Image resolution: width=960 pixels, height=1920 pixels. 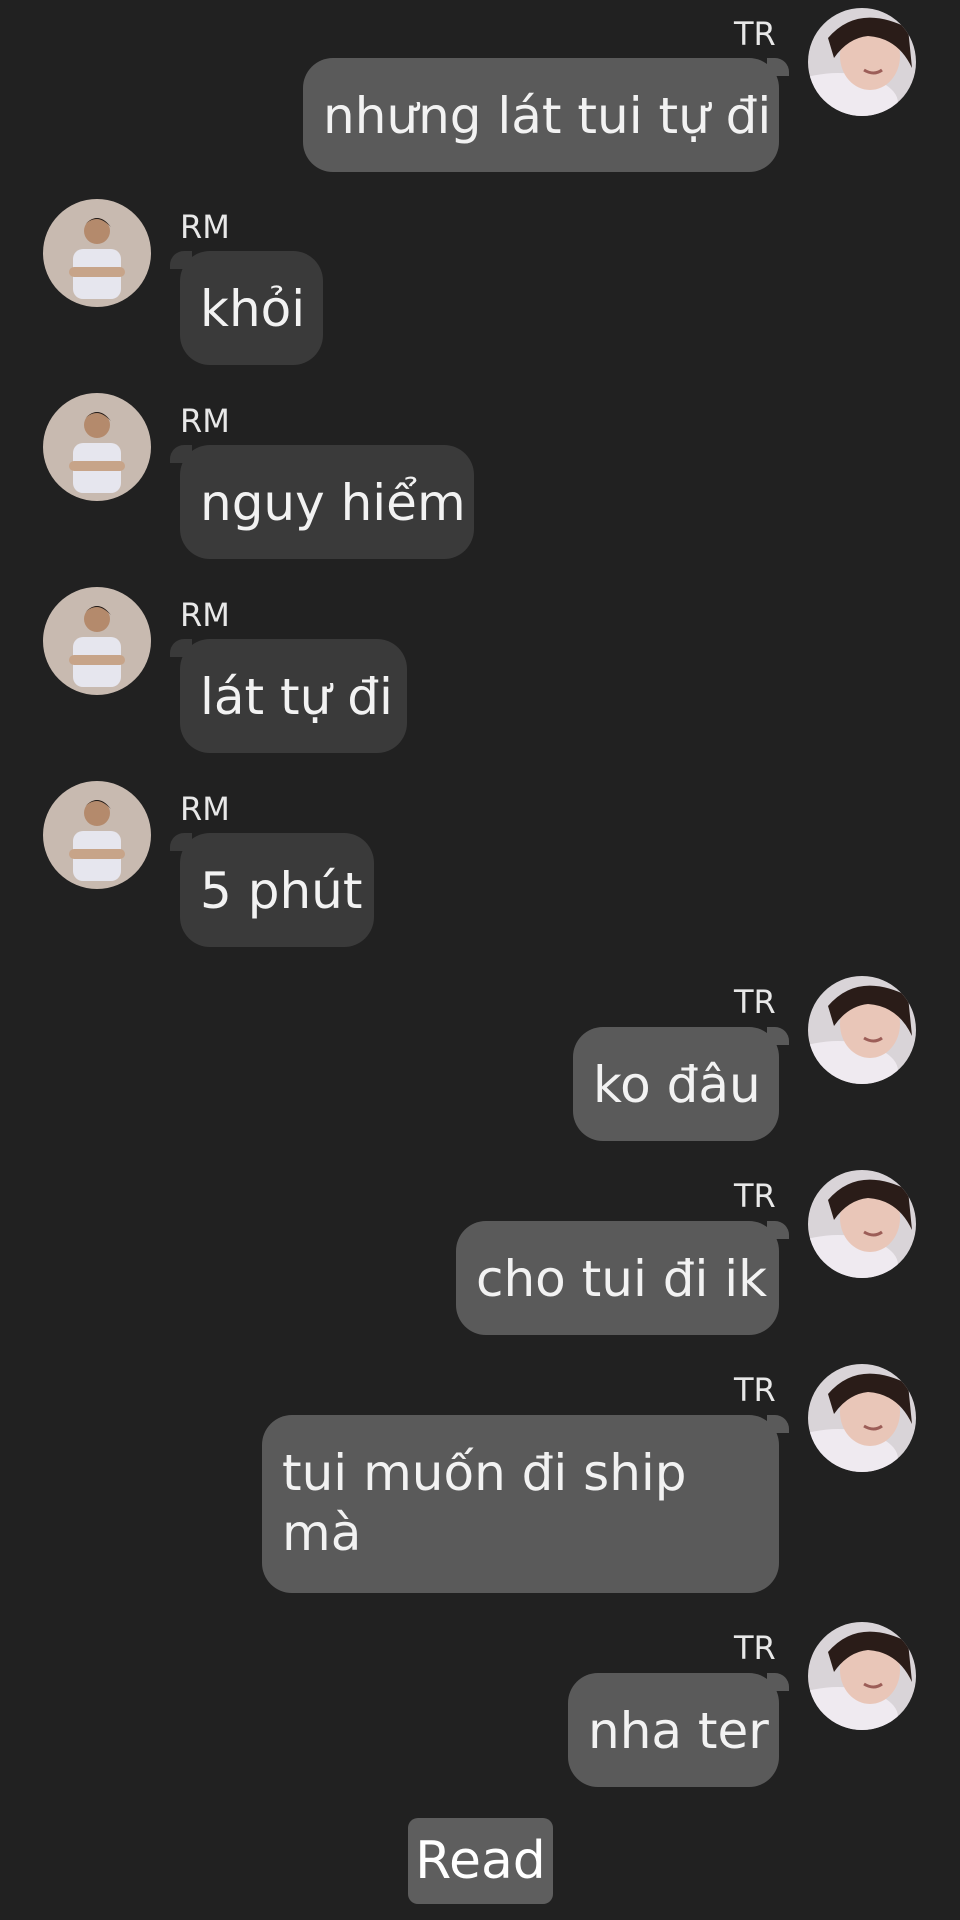 I want to click on message-bubble: 5 phút, so click(x=272, y=890).